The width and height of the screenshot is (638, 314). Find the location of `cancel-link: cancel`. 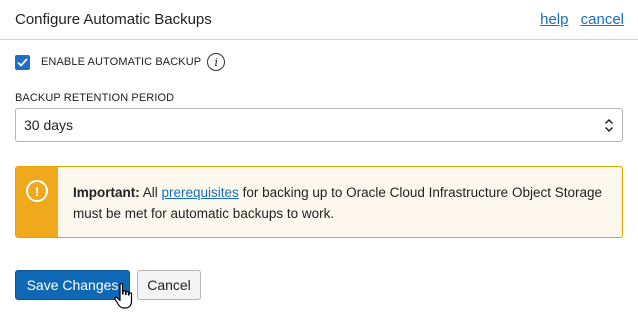

cancel-link: cancel is located at coordinates (602, 19).